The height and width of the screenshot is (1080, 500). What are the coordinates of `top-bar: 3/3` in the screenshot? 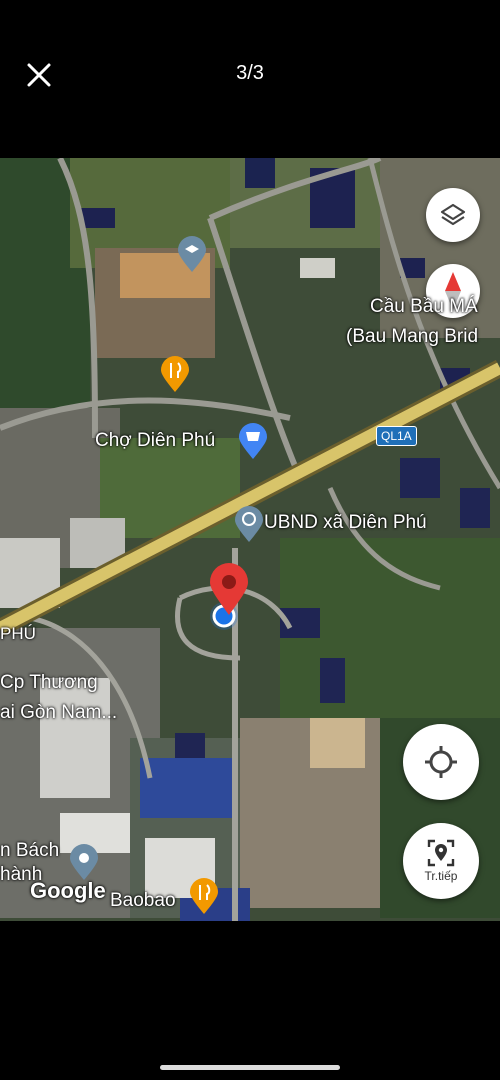 It's located at (250, 79).